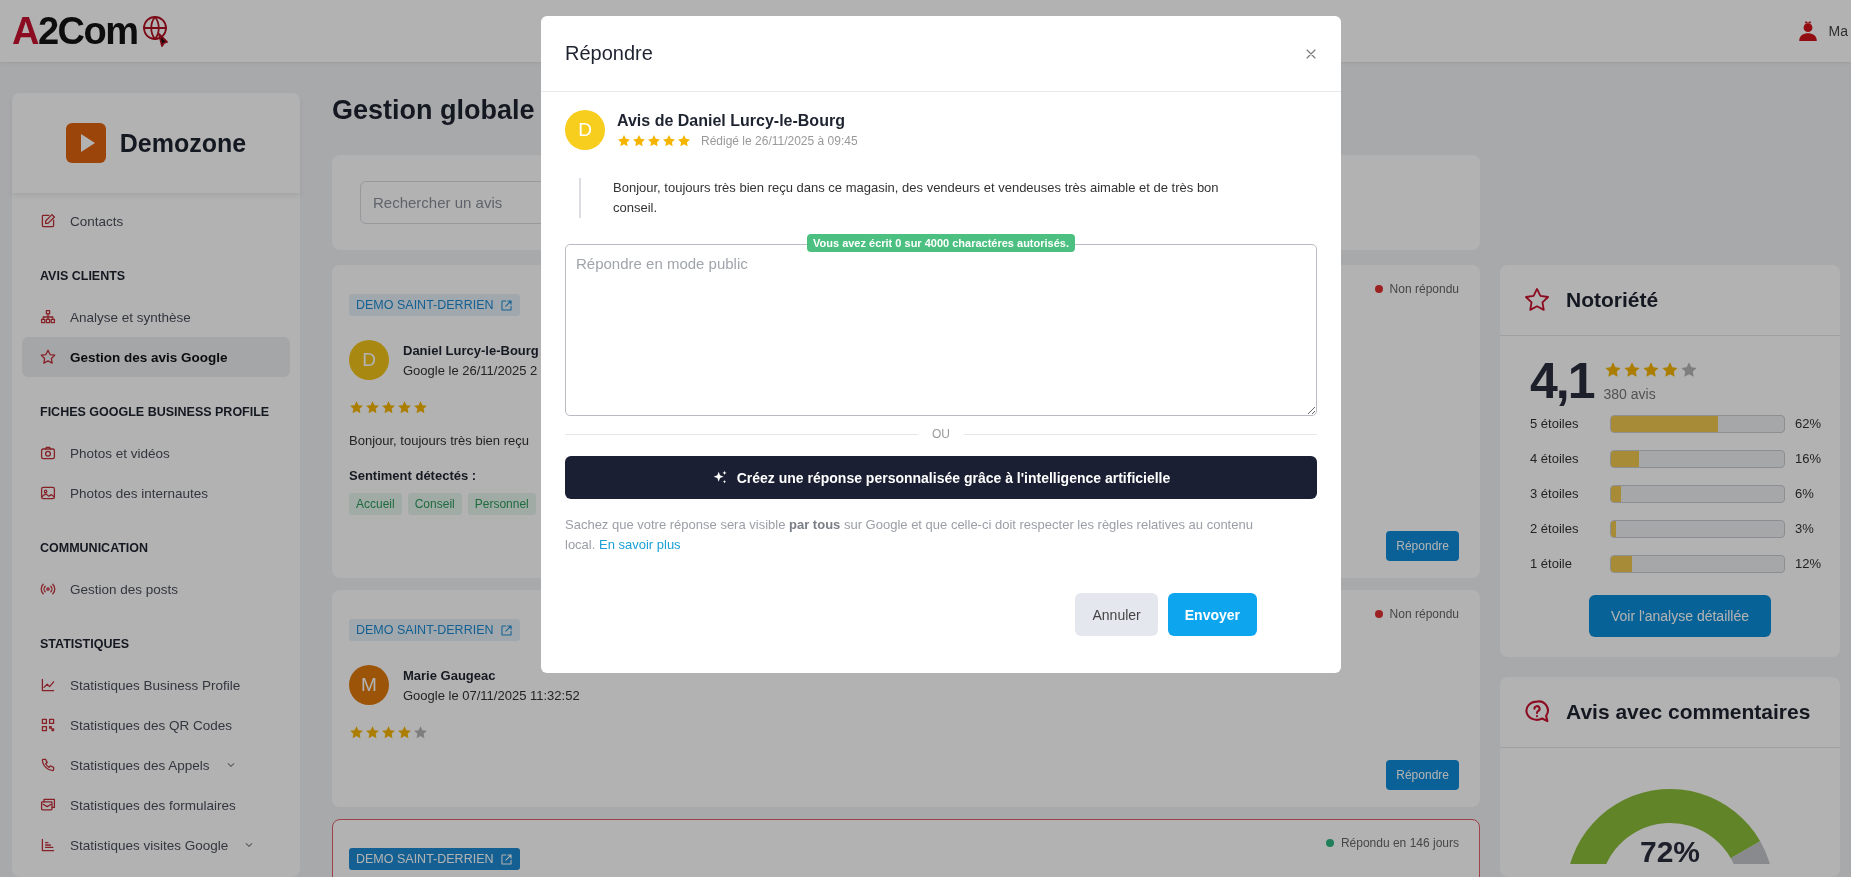 The width and height of the screenshot is (1851, 877). What do you see at coordinates (1670, 849) in the screenshot?
I see `donut-center-label: 72%` at bounding box center [1670, 849].